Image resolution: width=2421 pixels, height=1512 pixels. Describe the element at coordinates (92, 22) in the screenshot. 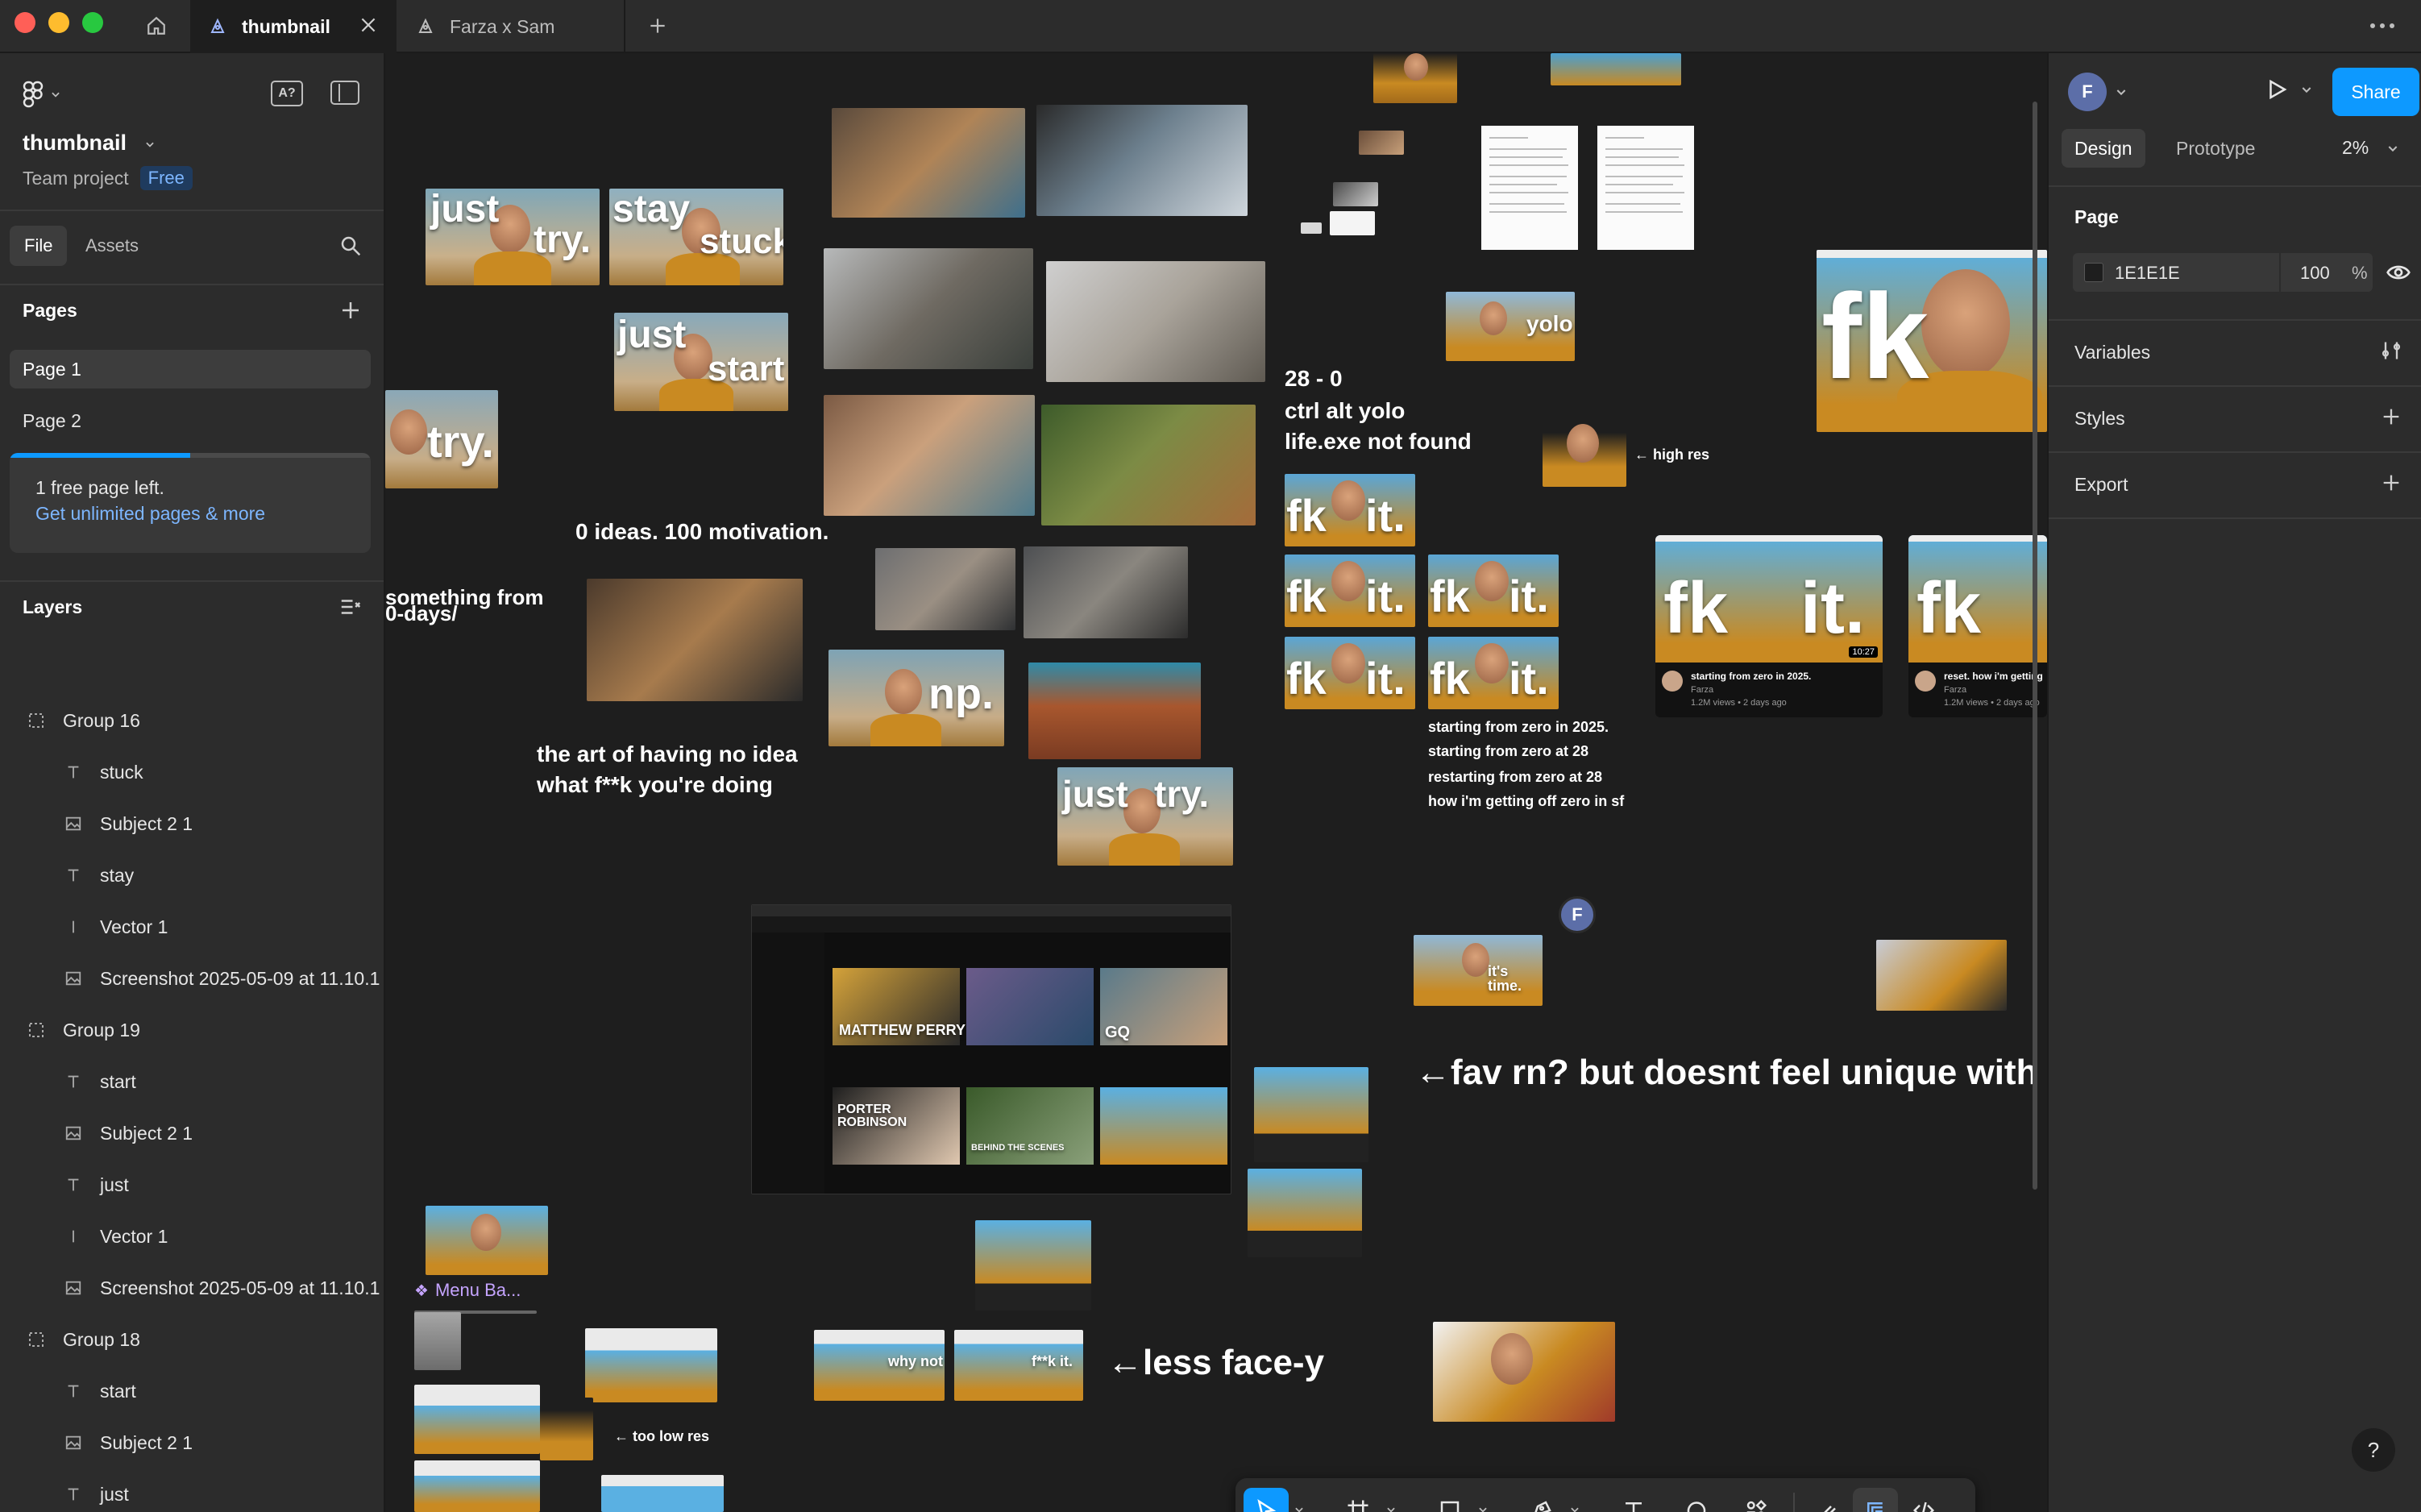

I see `maximize-window-button` at that location.